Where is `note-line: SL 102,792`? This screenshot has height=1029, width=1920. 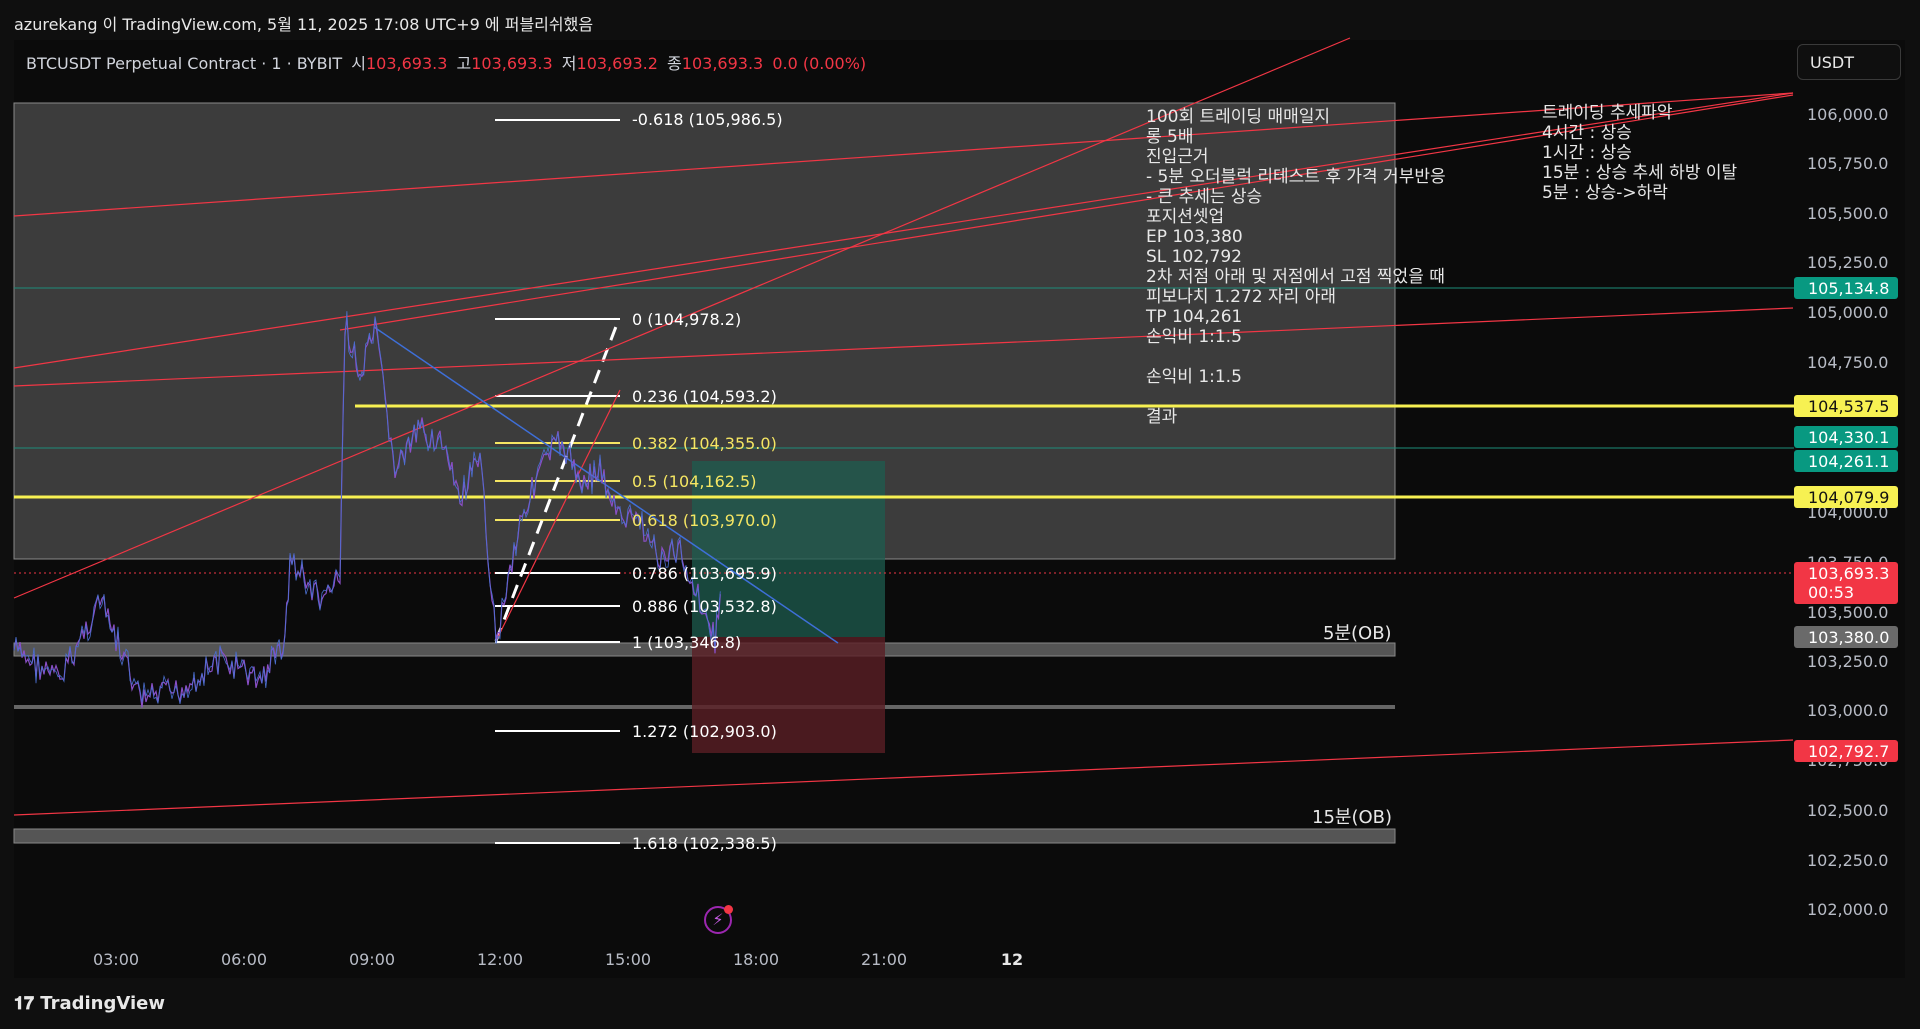
note-line: SL 102,792 is located at coordinates (1194, 257).